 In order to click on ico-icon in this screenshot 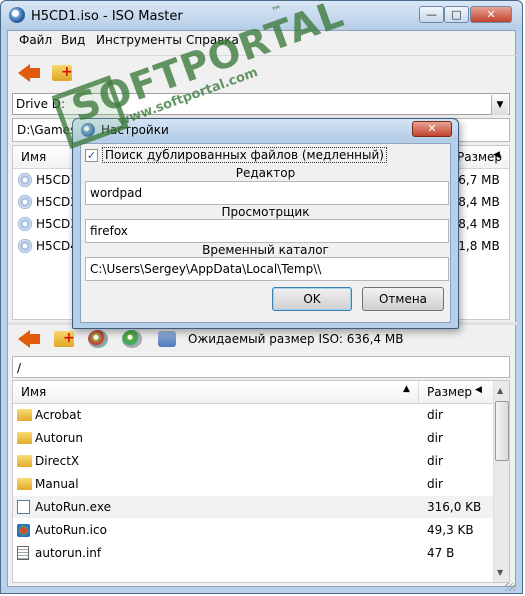, I will do `click(23, 530)`.